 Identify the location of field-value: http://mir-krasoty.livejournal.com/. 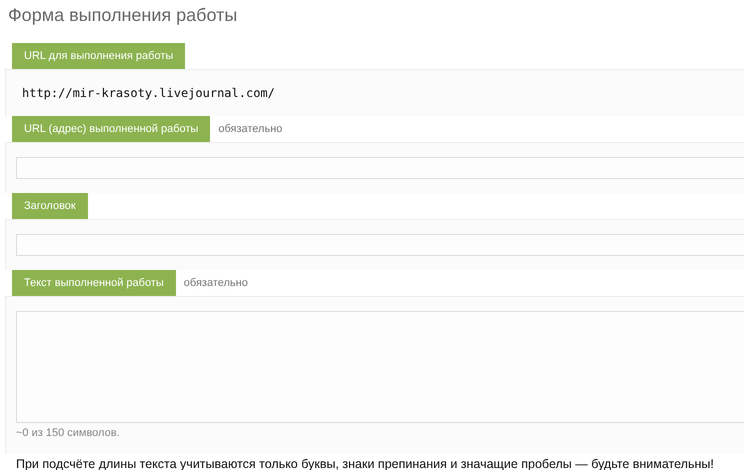
(148, 93).